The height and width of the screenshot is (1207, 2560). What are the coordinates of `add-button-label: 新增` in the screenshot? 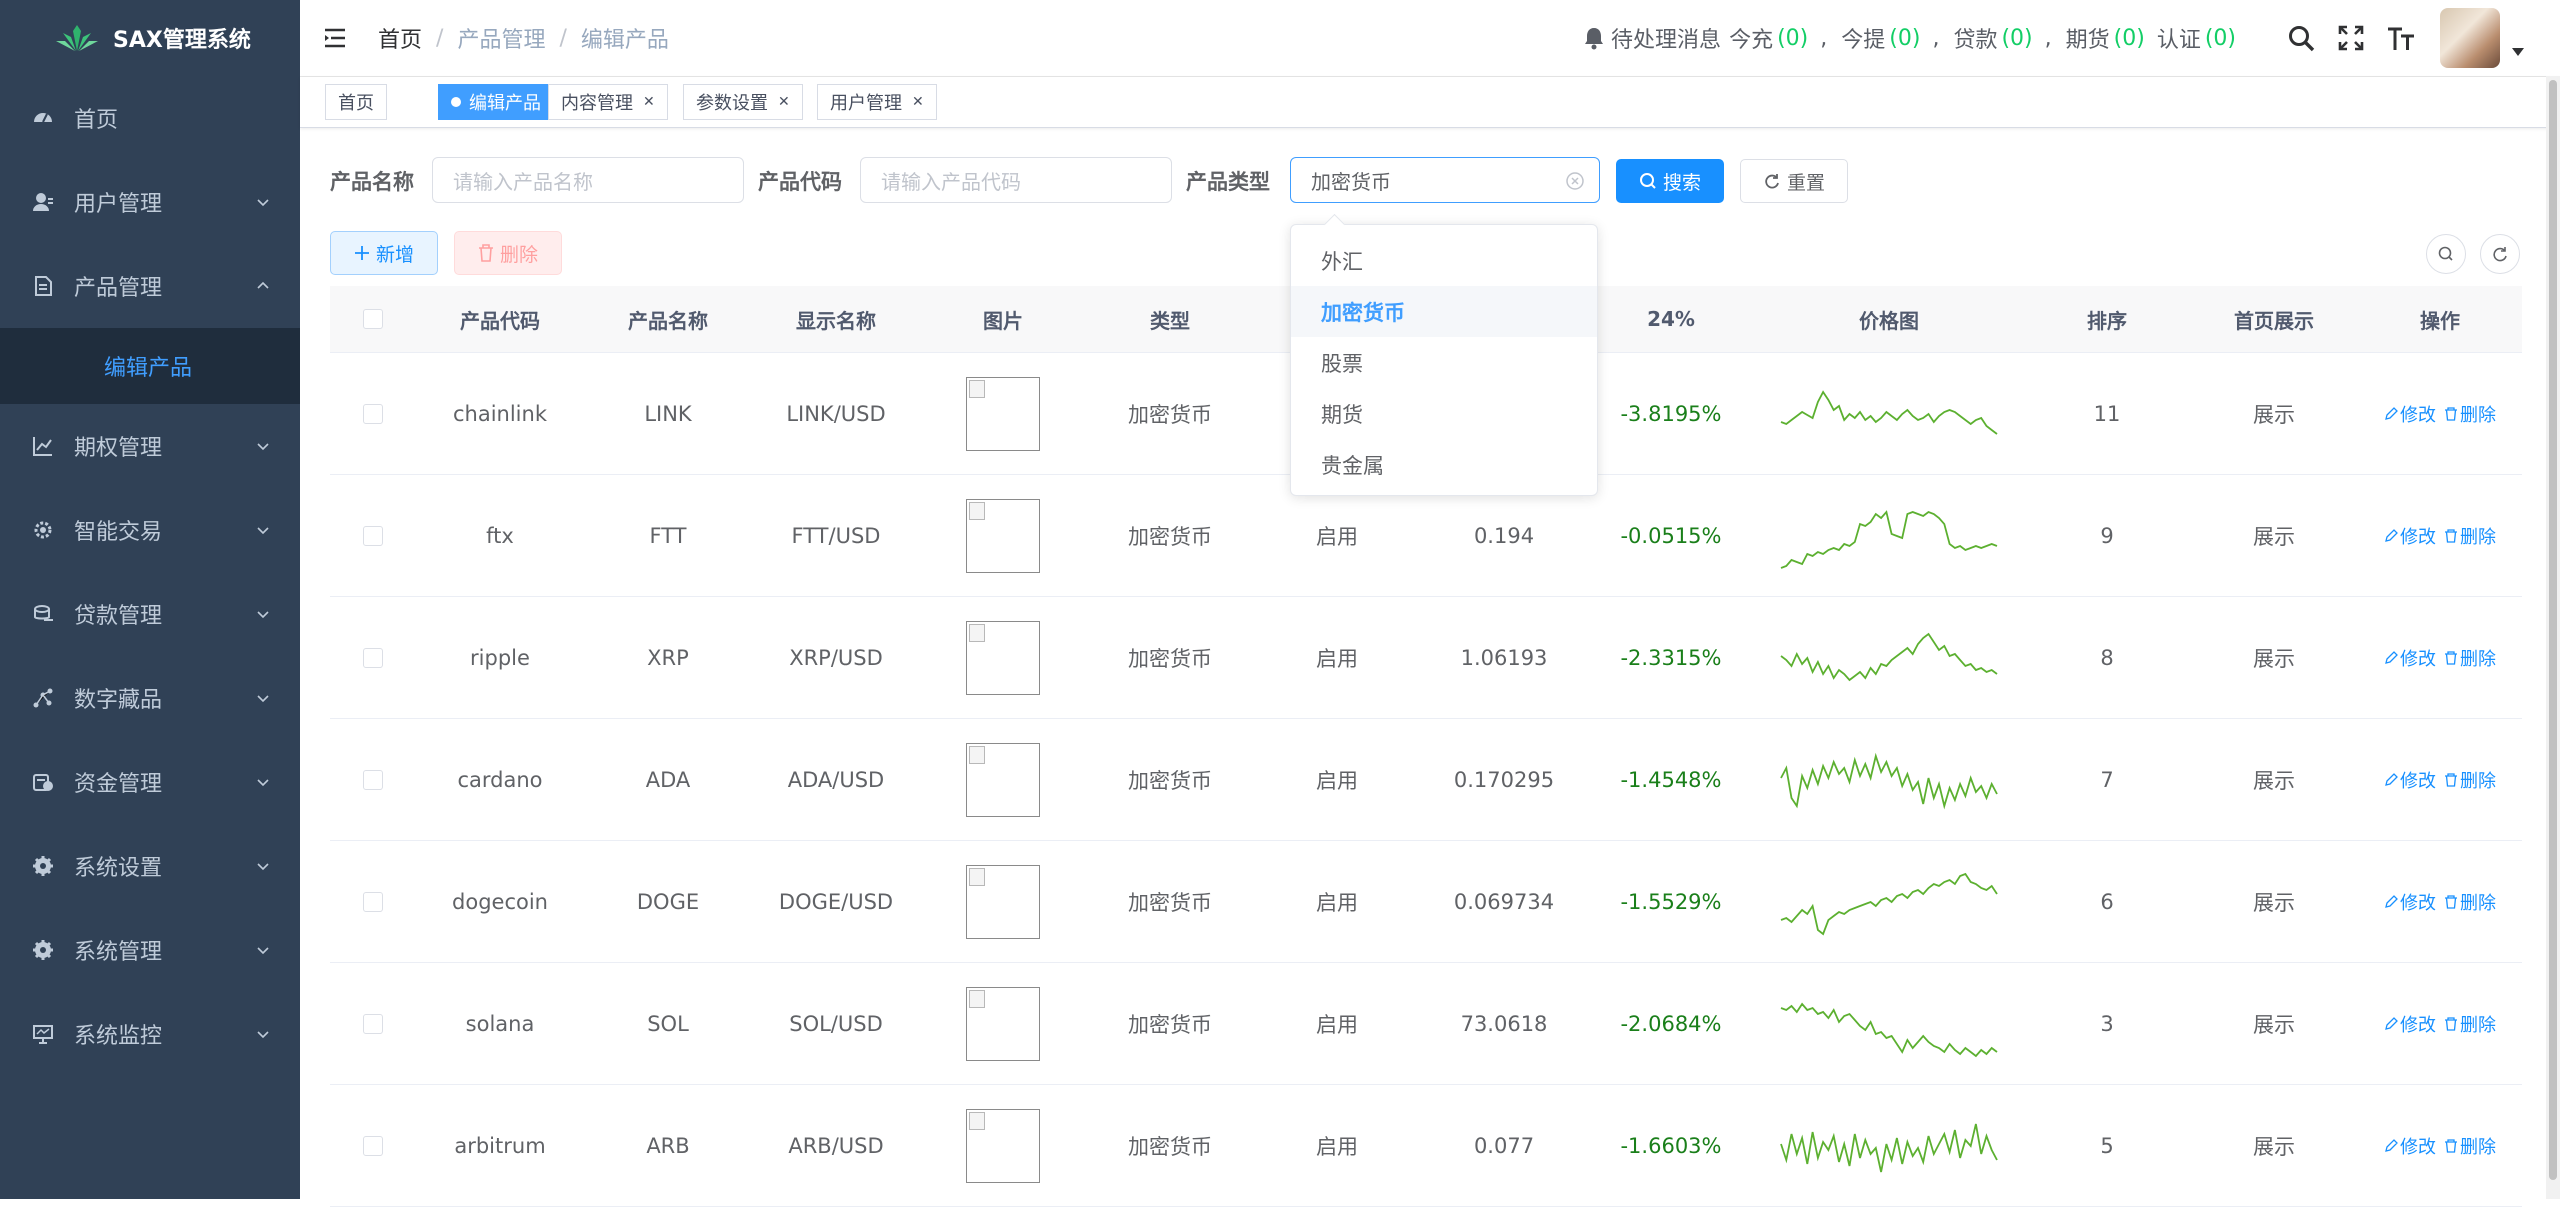 It's located at (394, 254).